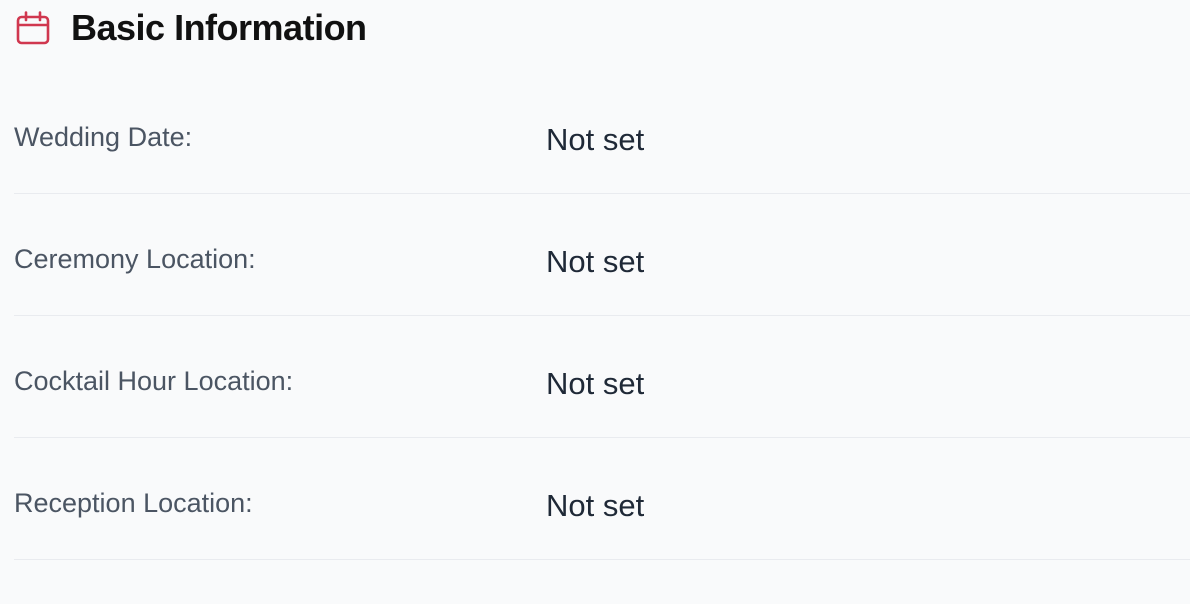  Describe the element at coordinates (33, 28) in the screenshot. I see `calendar-icon` at that location.